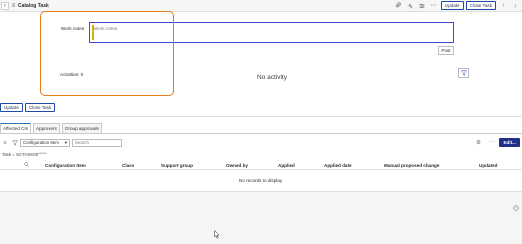 The image size is (522, 244). What do you see at coordinates (410, 5) in the screenshot?
I see `activity-icon` at bounding box center [410, 5].